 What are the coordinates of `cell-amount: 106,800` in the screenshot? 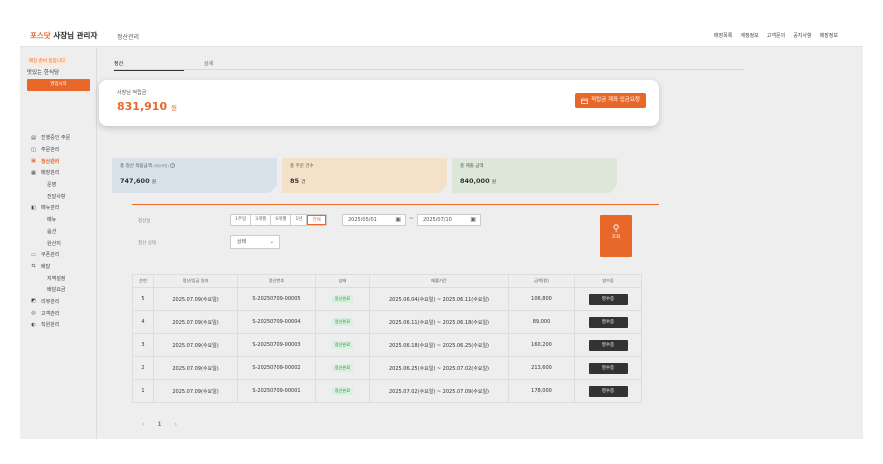 It's located at (541, 299).